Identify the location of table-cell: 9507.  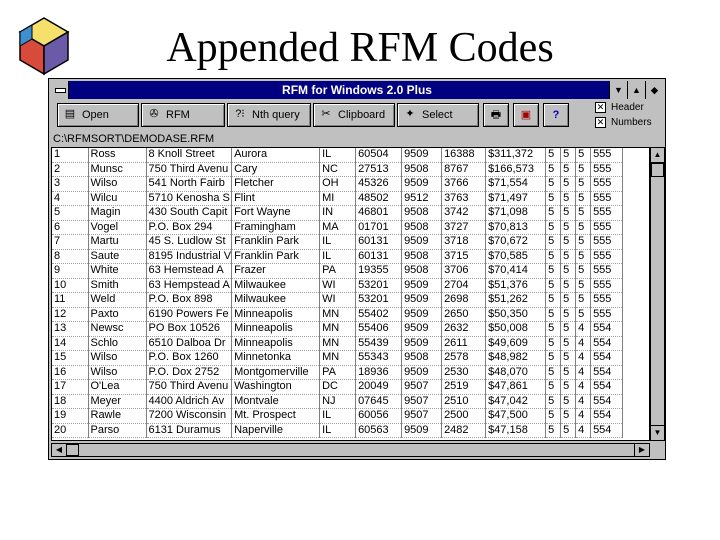
(422, 387).